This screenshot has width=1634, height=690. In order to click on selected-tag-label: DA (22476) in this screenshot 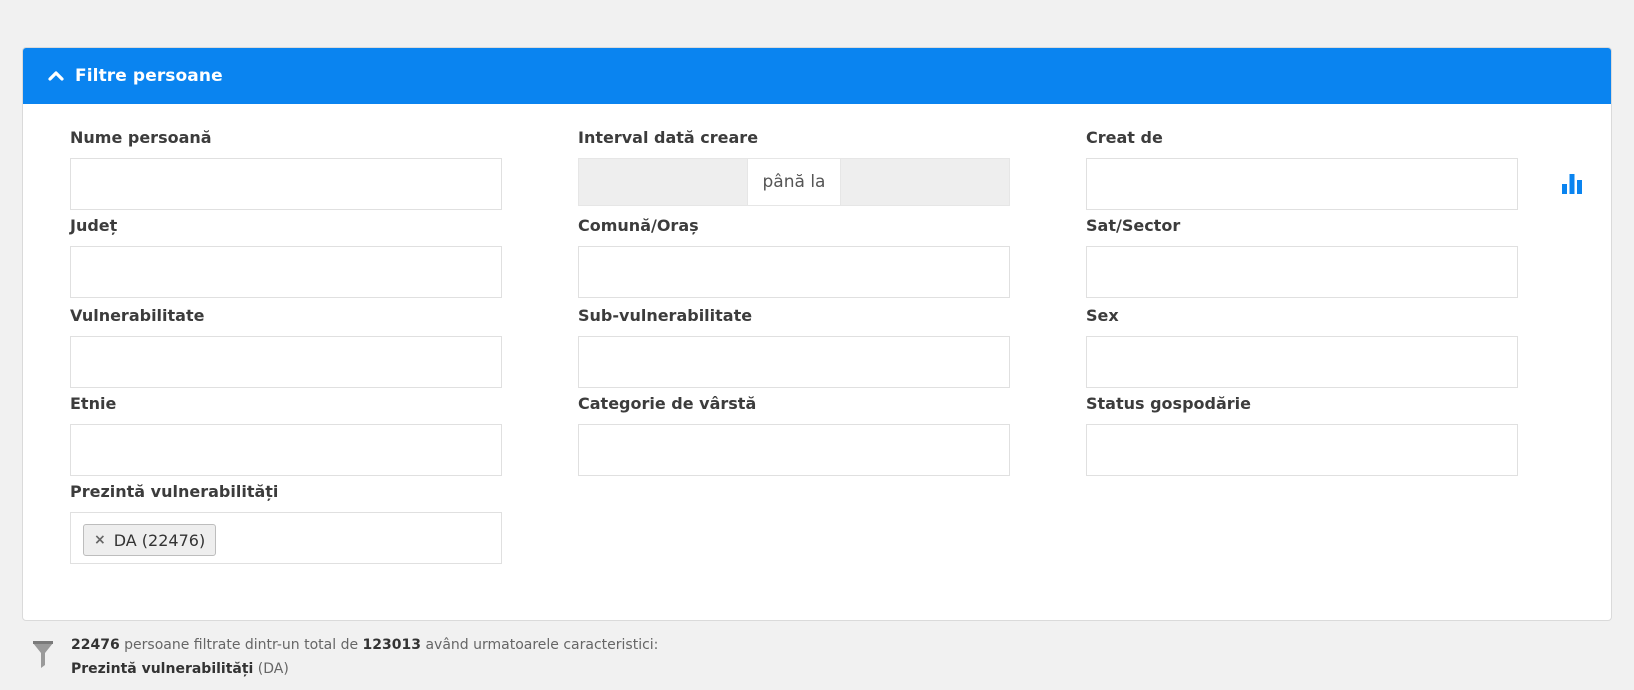, I will do `click(159, 540)`.